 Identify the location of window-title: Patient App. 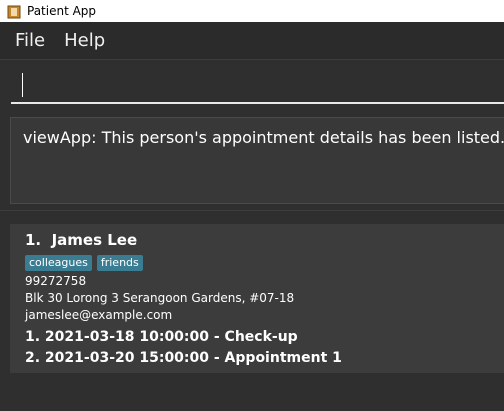
(62, 11).